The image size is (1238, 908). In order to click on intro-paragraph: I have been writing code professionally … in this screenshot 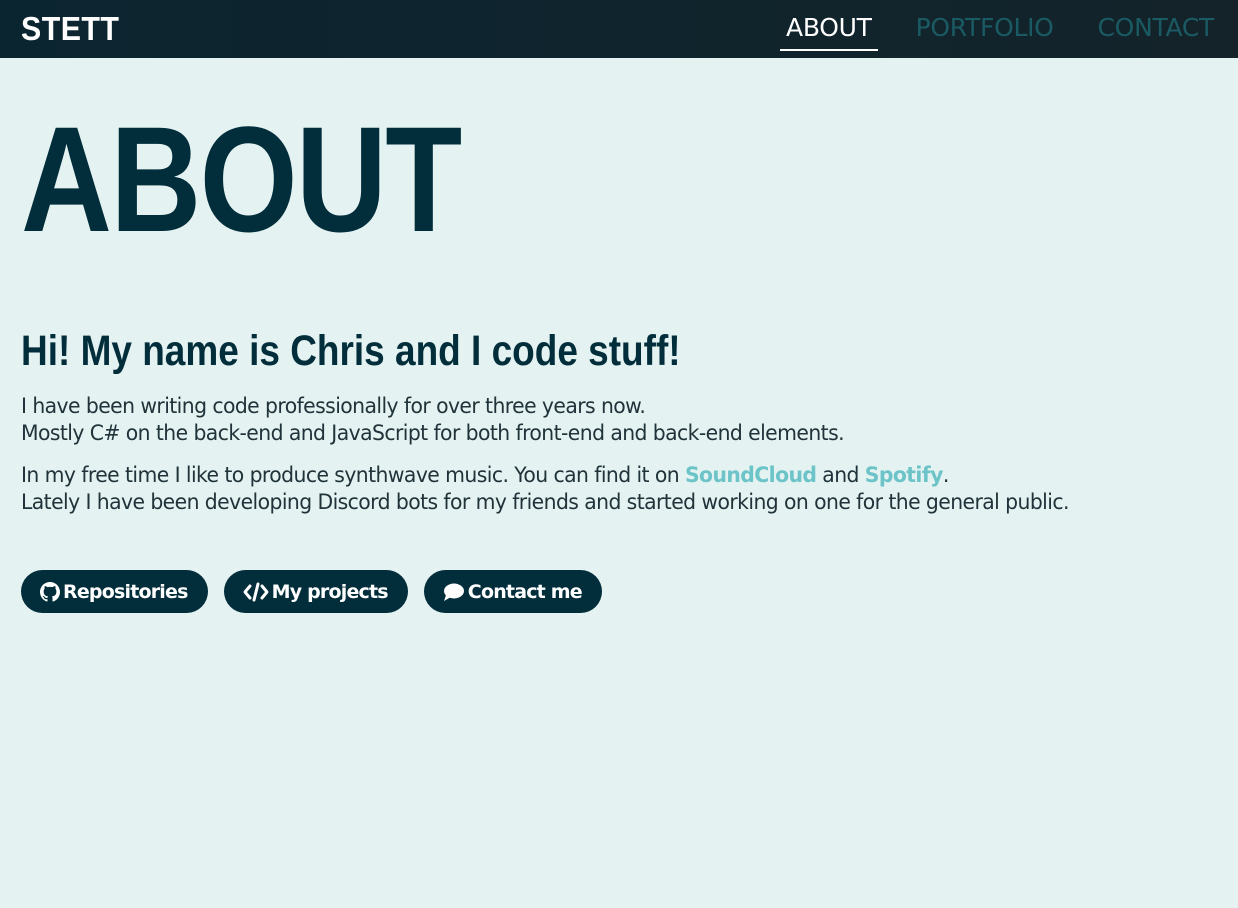, I will do `click(601, 420)`.